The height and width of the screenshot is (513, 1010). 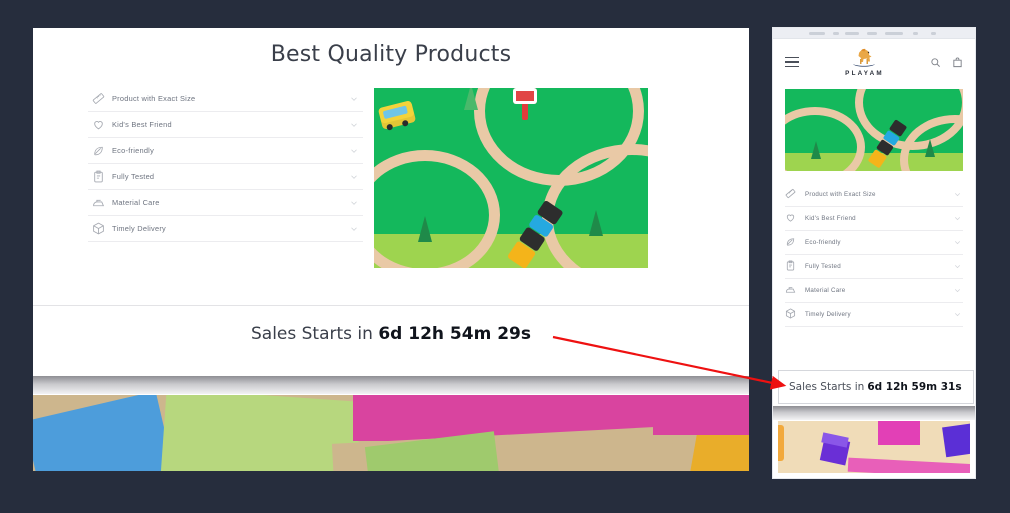 I want to click on mobile-countdown: Sales Starts in 6d 12h 59m 31s, so click(x=876, y=387).